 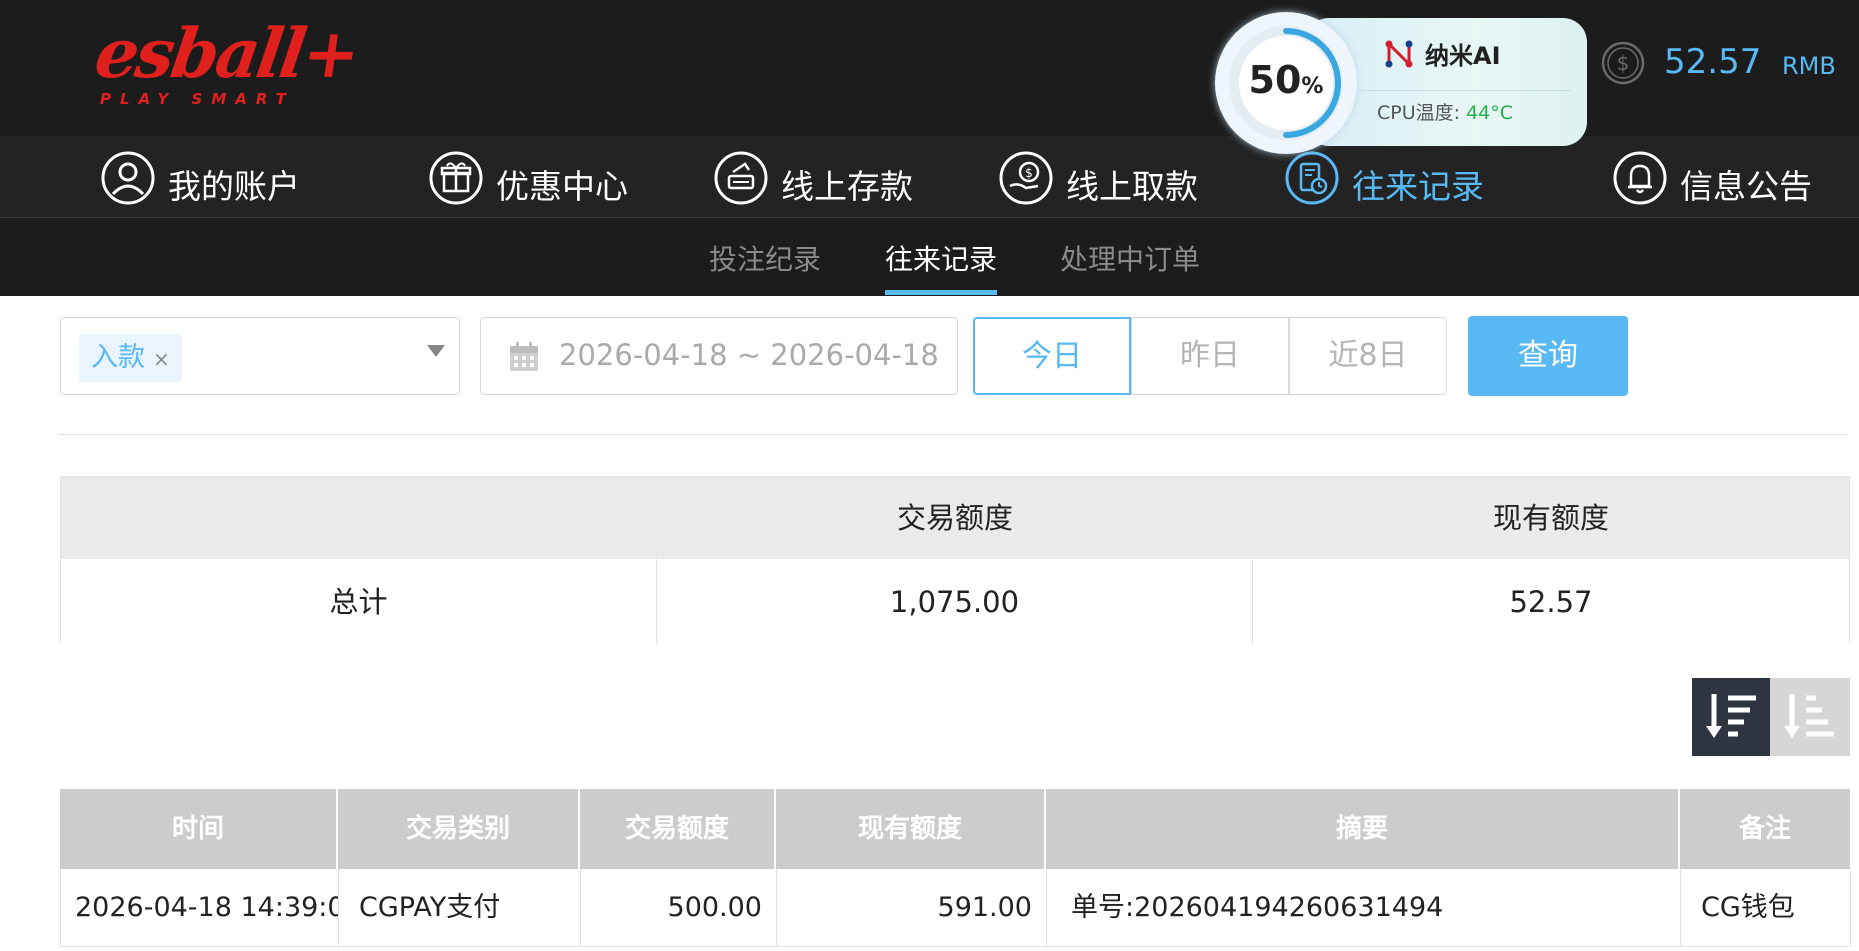 I want to click on nav-label: 信息公告, so click(x=1746, y=186).